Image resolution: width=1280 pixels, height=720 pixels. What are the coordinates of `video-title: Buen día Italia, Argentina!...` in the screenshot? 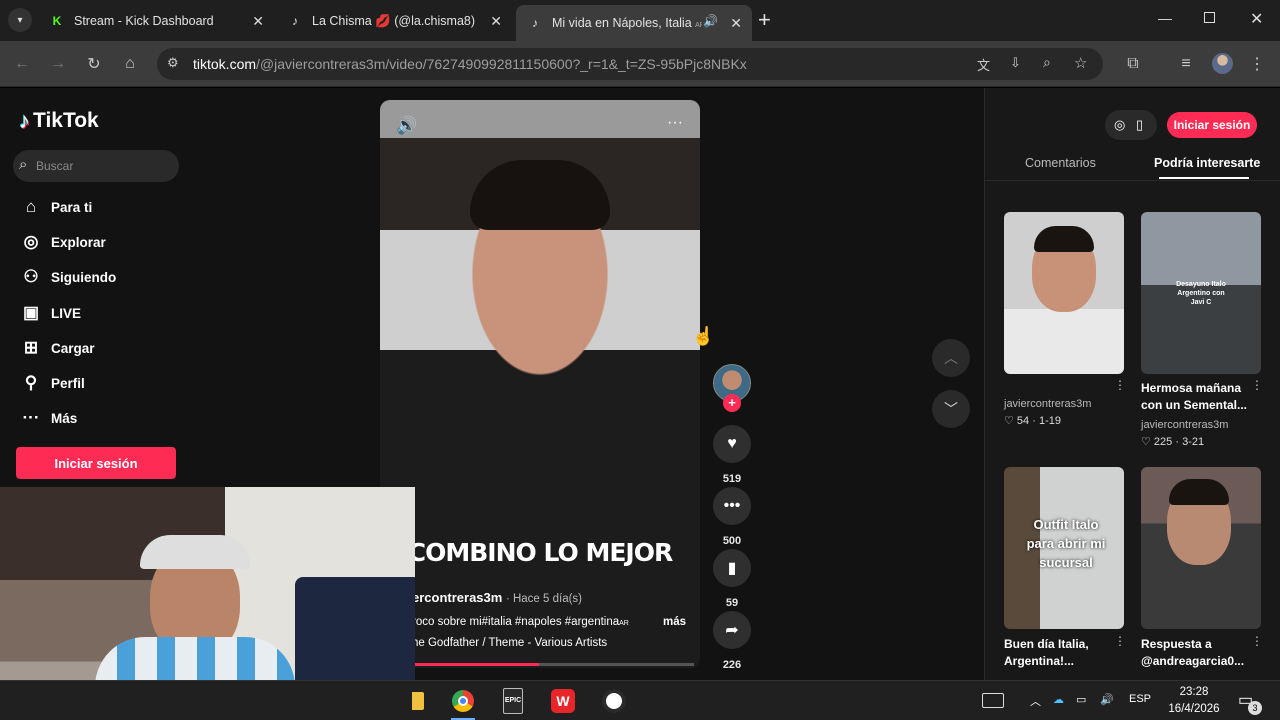 It's located at (1060, 653).